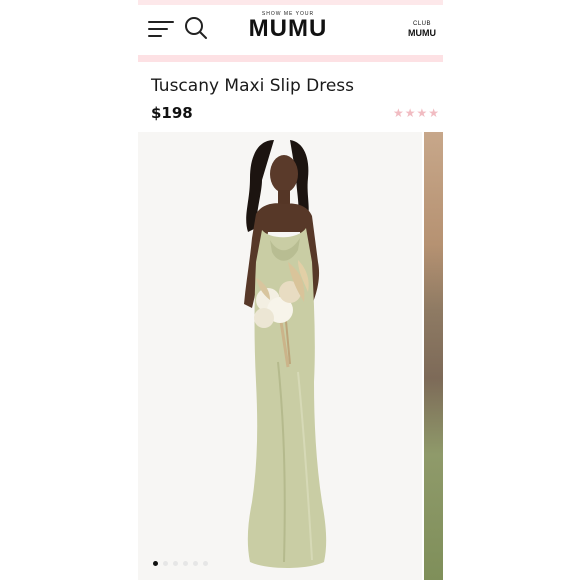  I want to click on site-header: SHOW ME YOUR MUMU CLUB MUMU, so click(290, 30).